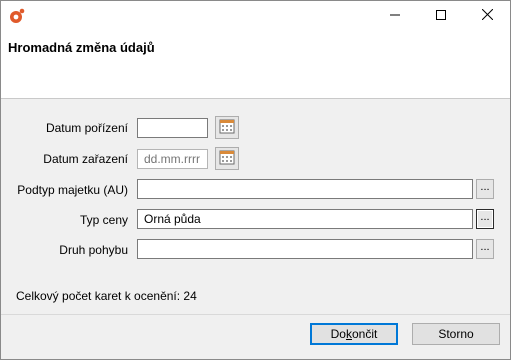 The width and height of the screenshot is (511, 360). I want to click on typ-ceny-input, so click(305, 219).